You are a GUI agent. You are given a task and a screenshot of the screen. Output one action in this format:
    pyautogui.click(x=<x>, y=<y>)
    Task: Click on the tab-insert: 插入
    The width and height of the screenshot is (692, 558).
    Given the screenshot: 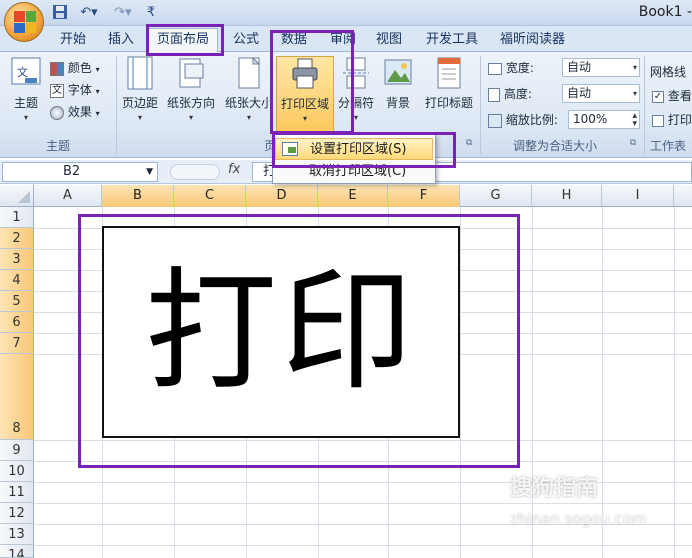 What is the action you would take?
    pyautogui.click(x=121, y=40)
    